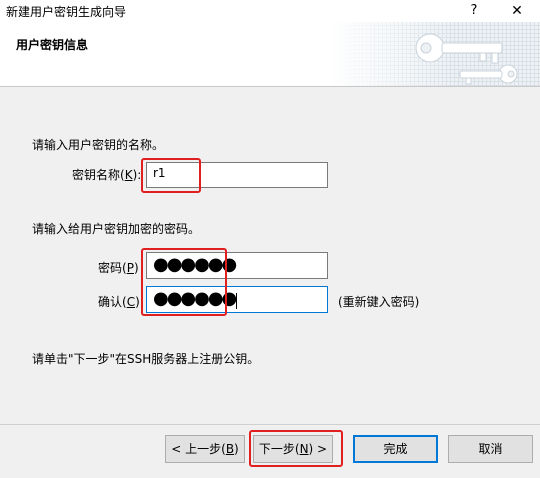 This screenshot has width=540, height=478. I want to click on close-button: ✕, so click(517, 11).